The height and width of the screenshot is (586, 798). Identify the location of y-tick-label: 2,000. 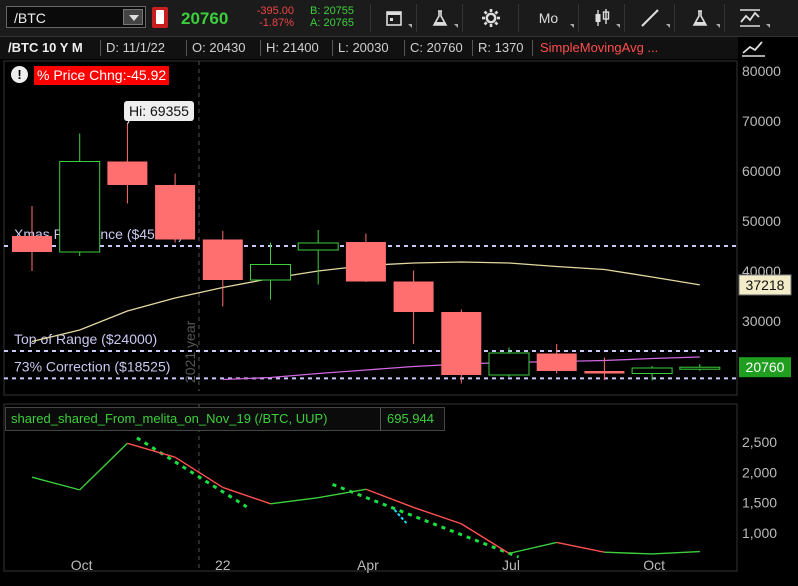
(759, 472).